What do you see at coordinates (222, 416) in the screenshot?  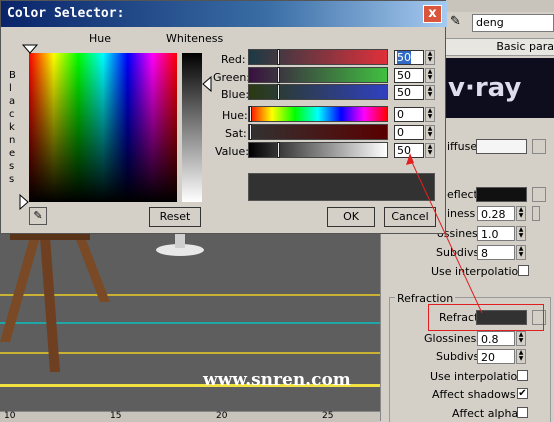 I see `ruler-tick: 20` at bounding box center [222, 416].